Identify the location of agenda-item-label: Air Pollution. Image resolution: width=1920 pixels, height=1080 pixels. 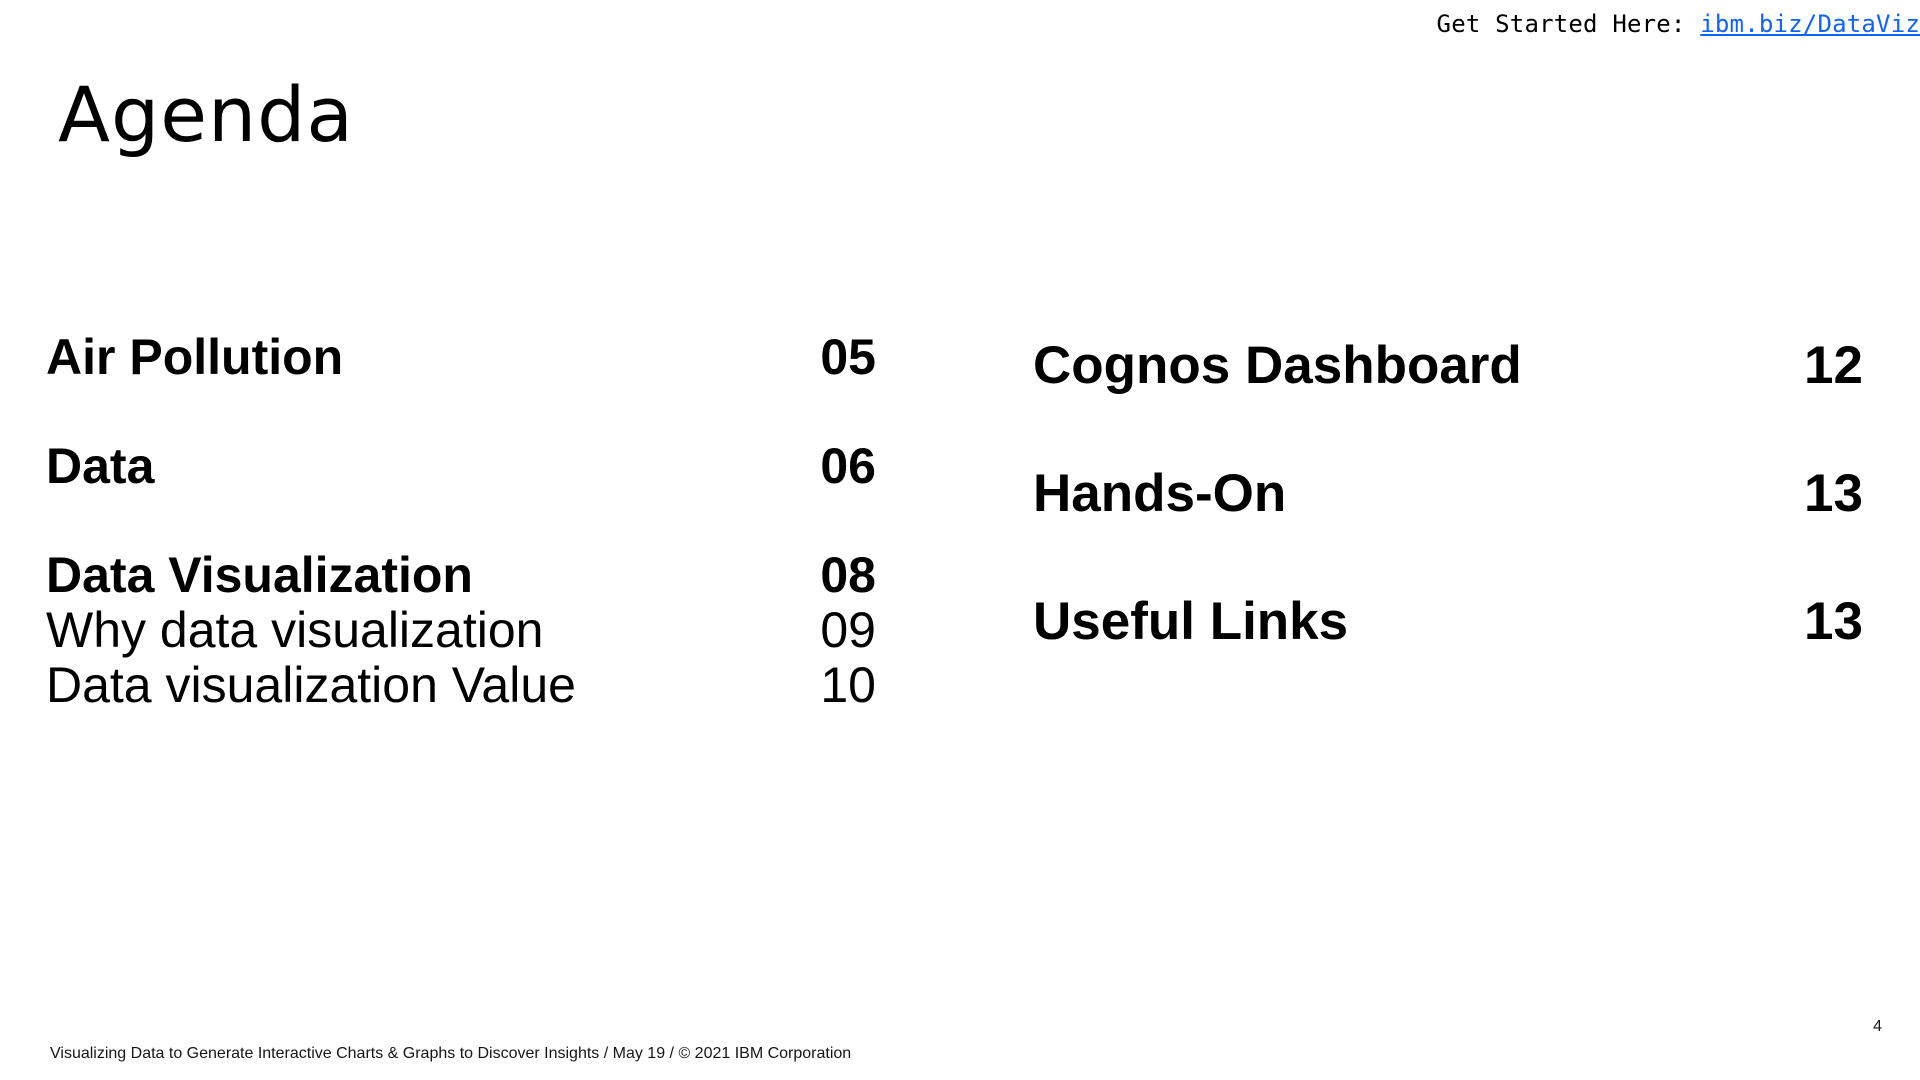
(195, 357).